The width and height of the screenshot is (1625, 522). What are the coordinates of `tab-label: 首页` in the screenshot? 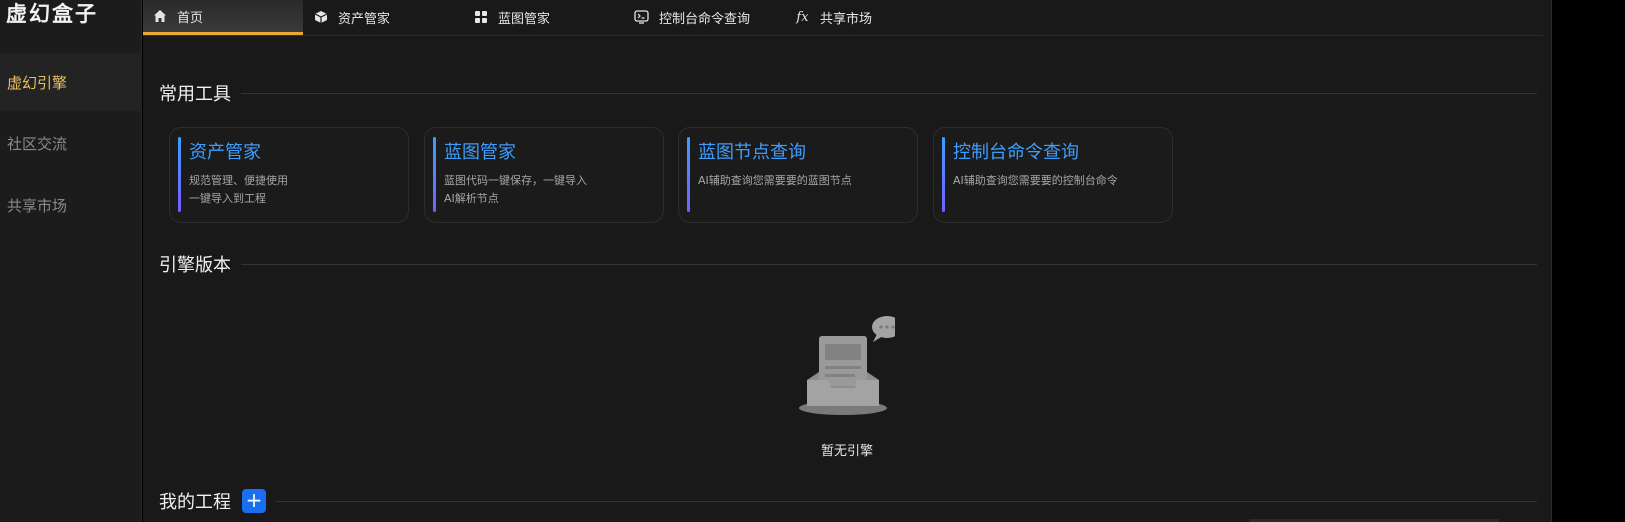 It's located at (190, 18).